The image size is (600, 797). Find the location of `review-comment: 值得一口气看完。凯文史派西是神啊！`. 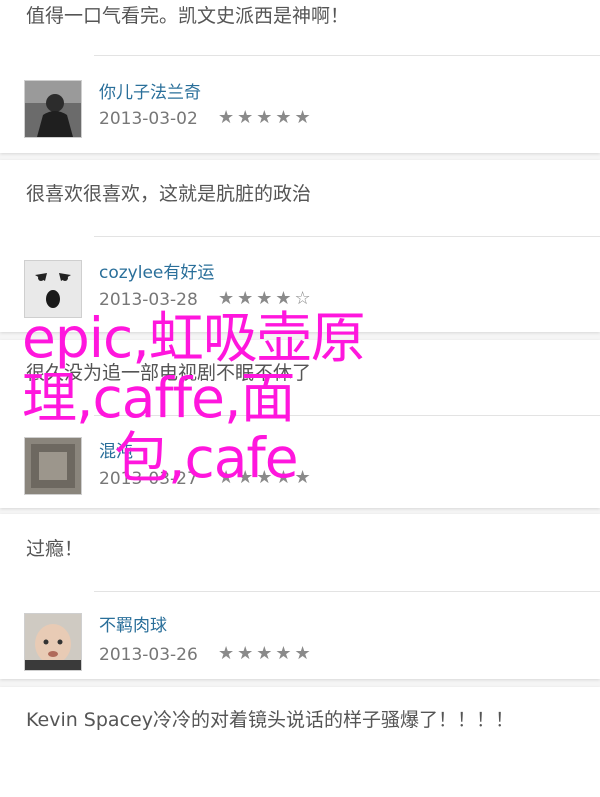

review-comment: 值得一口气看完。凯文史派西是神啊！ is located at coordinates (188, 16).